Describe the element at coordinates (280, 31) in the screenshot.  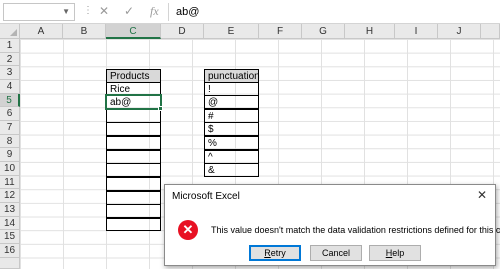
I see `column-header-f: F` at that location.